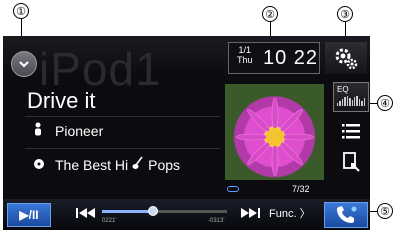 This screenshot has width=396, height=246. What do you see at coordinates (270, 14) in the screenshot?
I see `callout-2: ②` at bounding box center [270, 14].